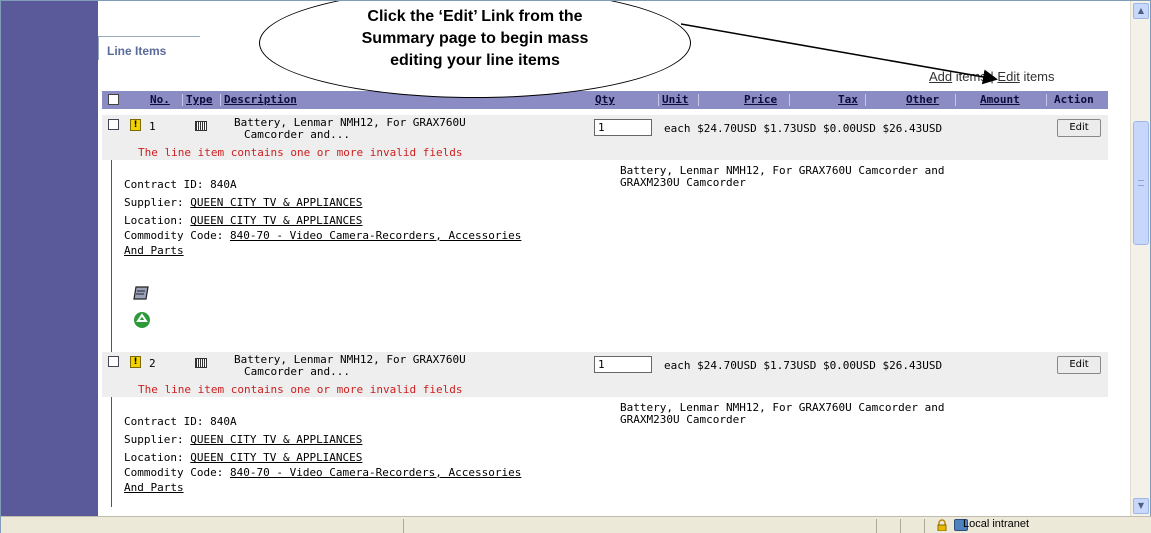 The image size is (1151, 533). What do you see at coordinates (152, 126) in the screenshot?
I see `row-number: 1` at bounding box center [152, 126].